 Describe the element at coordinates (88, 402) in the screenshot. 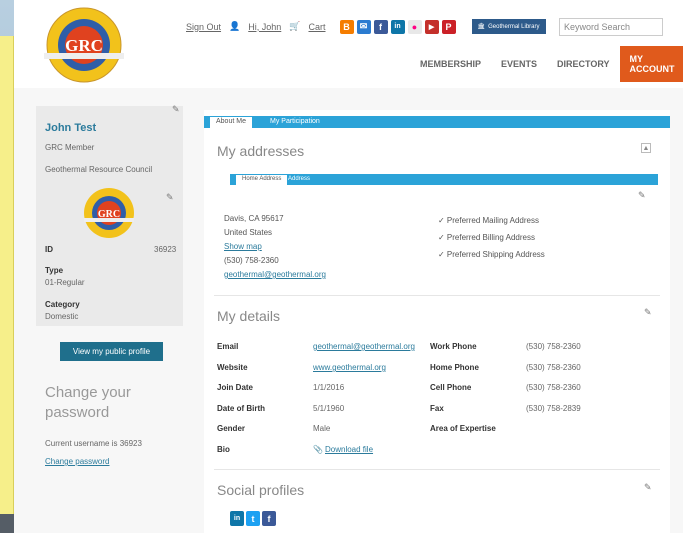

I see `change-password-heading: Change your password` at that location.